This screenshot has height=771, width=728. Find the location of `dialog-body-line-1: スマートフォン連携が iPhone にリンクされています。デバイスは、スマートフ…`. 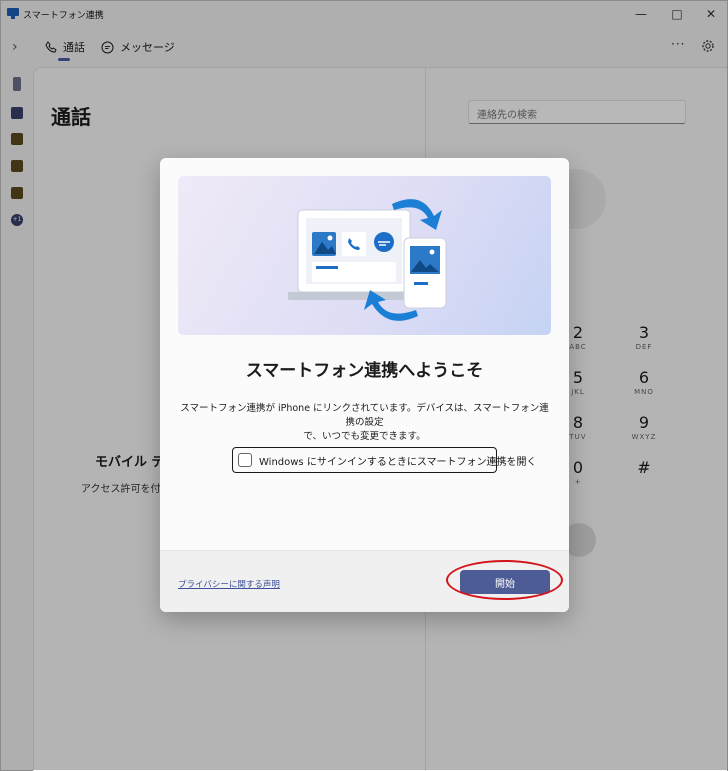

dialog-body-line-1: スマートフォン連携が iPhone にリンクされています。デバイスは、スマートフ… is located at coordinates (364, 415).